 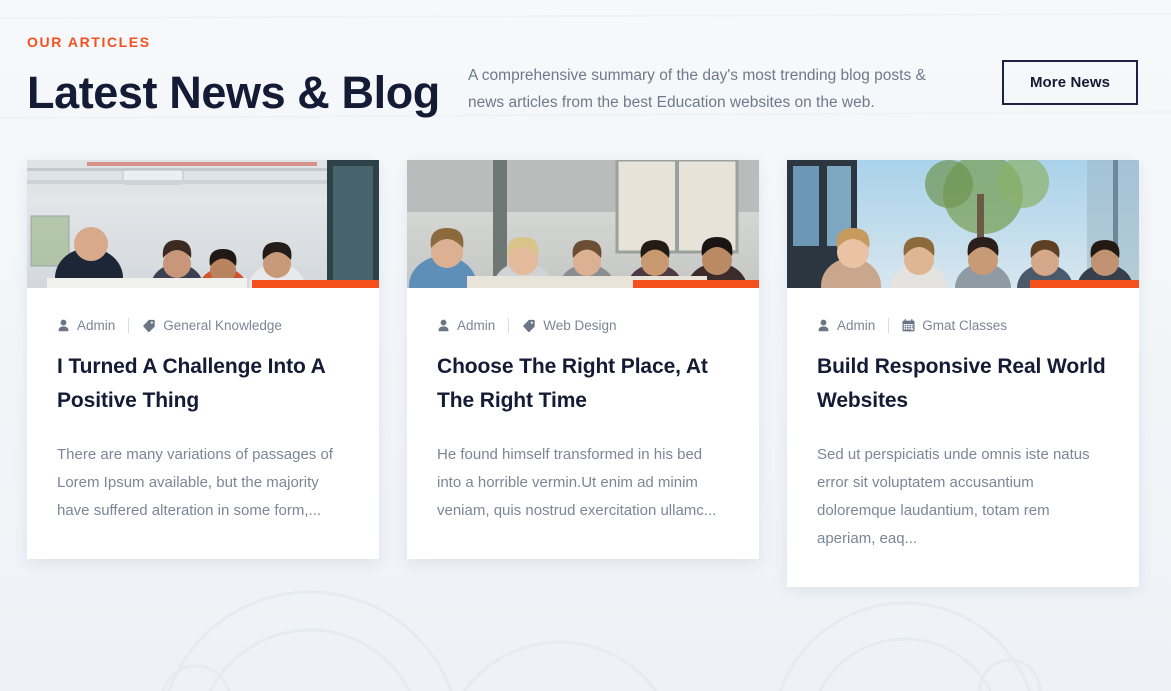 I want to click on card-category: General Knowledge, so click(x=212, y=325).